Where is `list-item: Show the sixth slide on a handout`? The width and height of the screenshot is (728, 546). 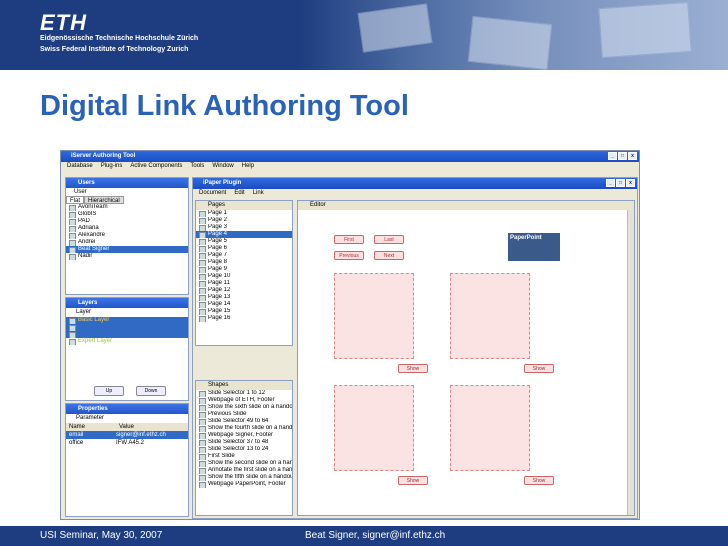
list-item: Show the sixth slide on a handout is located at coordinates (244, 407).